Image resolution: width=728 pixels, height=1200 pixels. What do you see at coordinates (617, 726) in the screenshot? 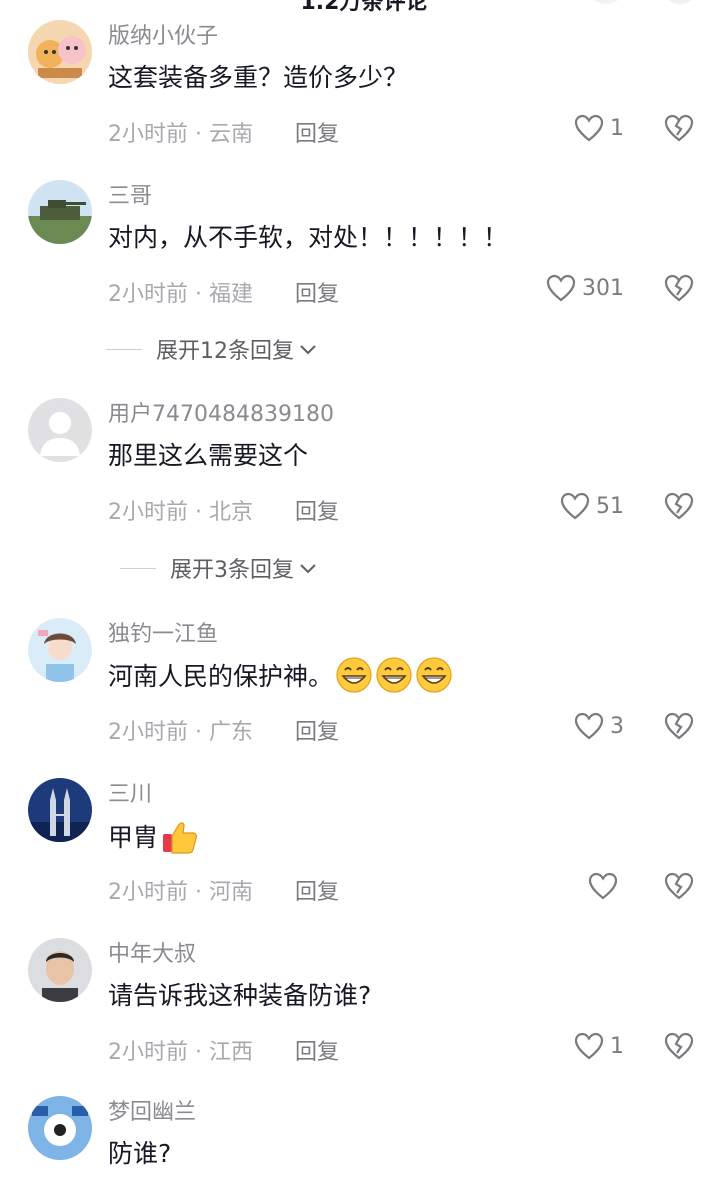
I see `like-count: 3` at bounding box center [617, 726].